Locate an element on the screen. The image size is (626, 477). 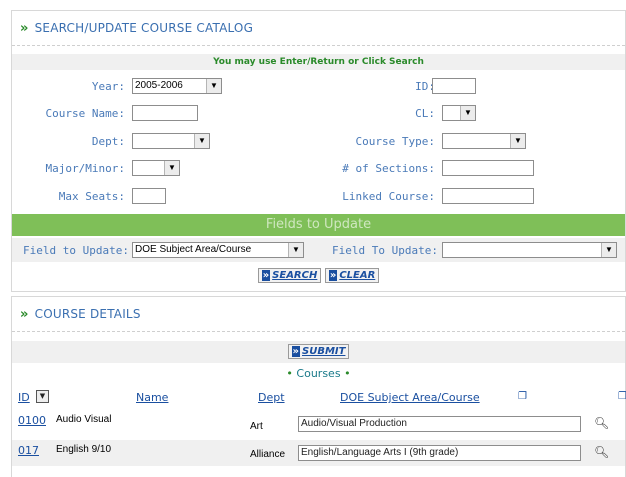
search-panel-title: SEARCH/UPDATE COURSE CATALOG is located at coordinates (144, 28).